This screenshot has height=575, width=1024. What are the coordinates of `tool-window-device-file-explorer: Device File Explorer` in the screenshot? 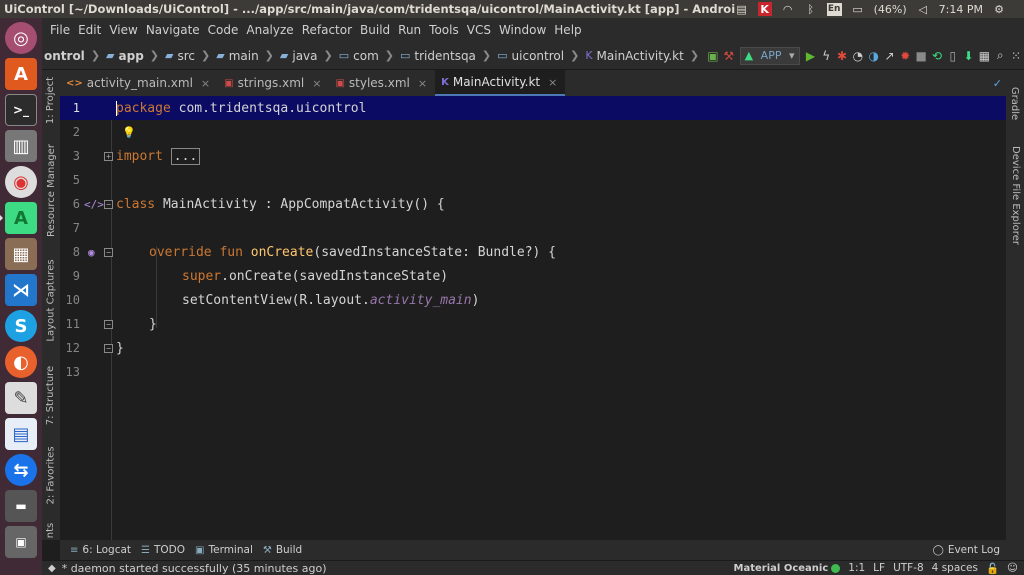 It's located at (1015, 195).